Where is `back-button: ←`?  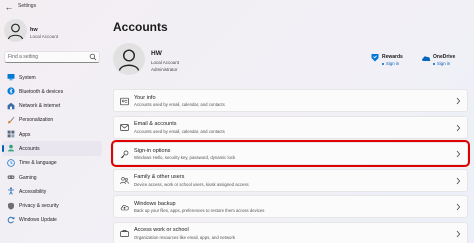 back-button: ← is located at coordinates (9, 7).